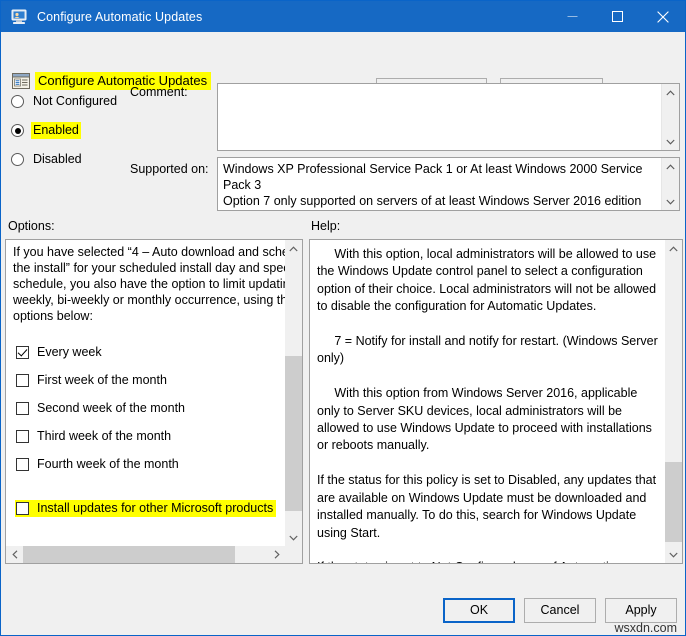 This screenshot has height=636, width=686. I want to click on window-controls, so click(617, 16).